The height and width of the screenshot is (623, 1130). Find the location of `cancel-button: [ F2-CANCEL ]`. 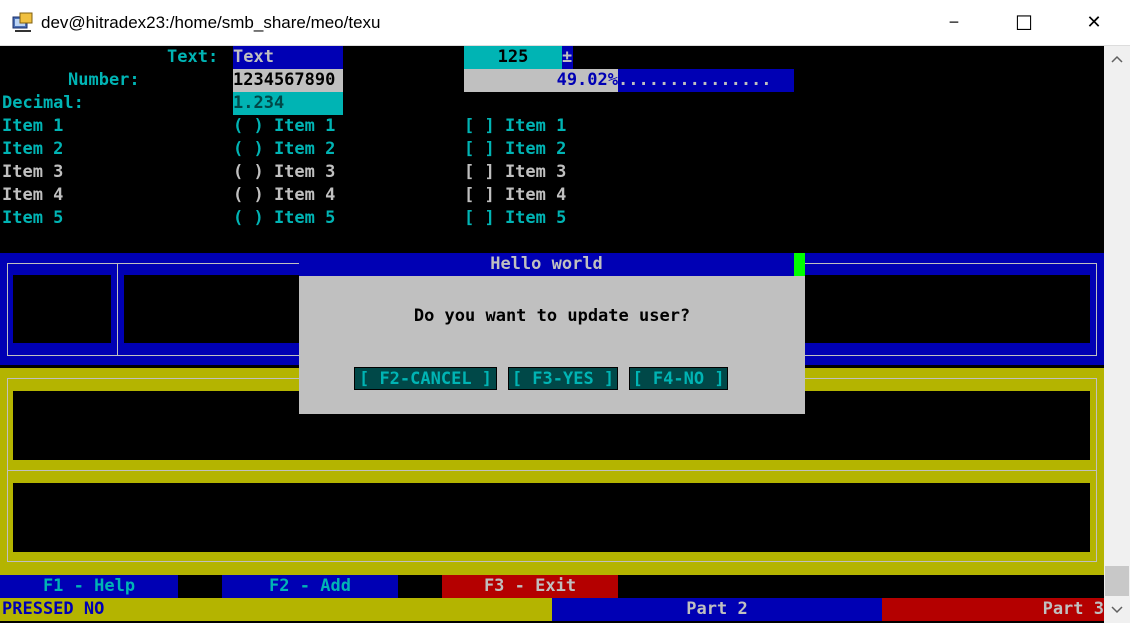

cancel-button: [ F2-CANCEL ] is located at coordinates (425, 378).